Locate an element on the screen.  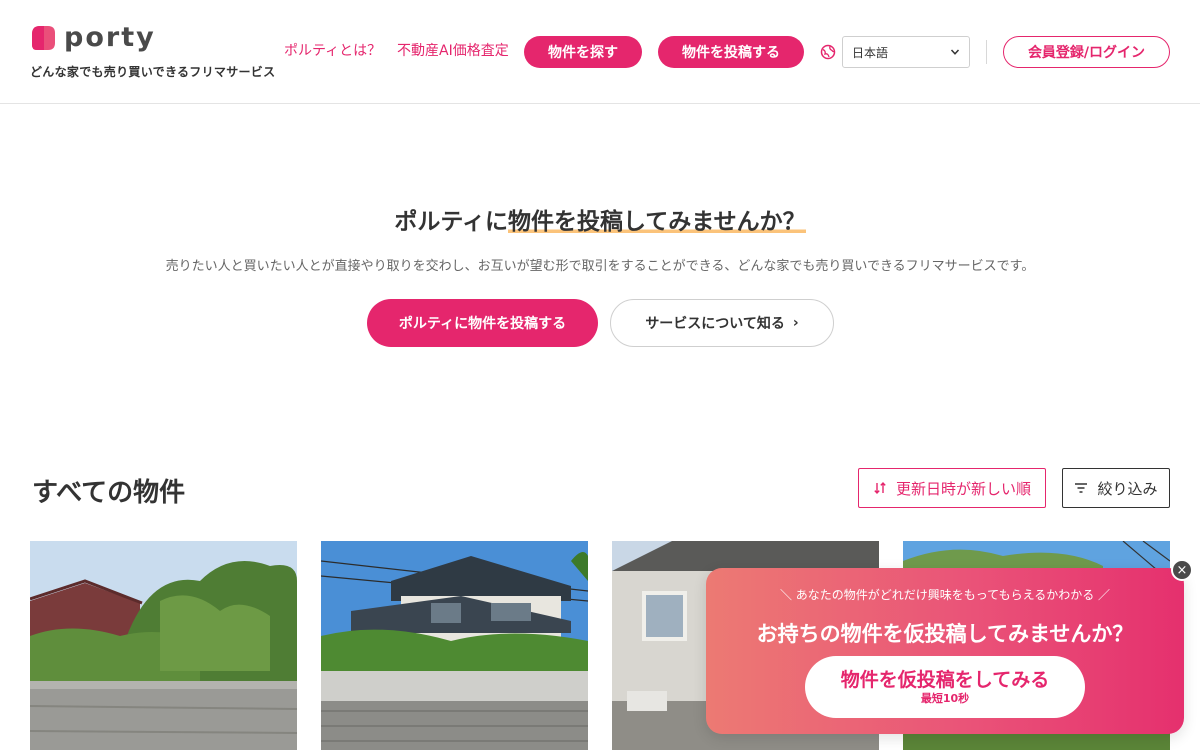
nav-link-ai-valuation: 不動産AI価格査定 is located at coordinates (453, 51).